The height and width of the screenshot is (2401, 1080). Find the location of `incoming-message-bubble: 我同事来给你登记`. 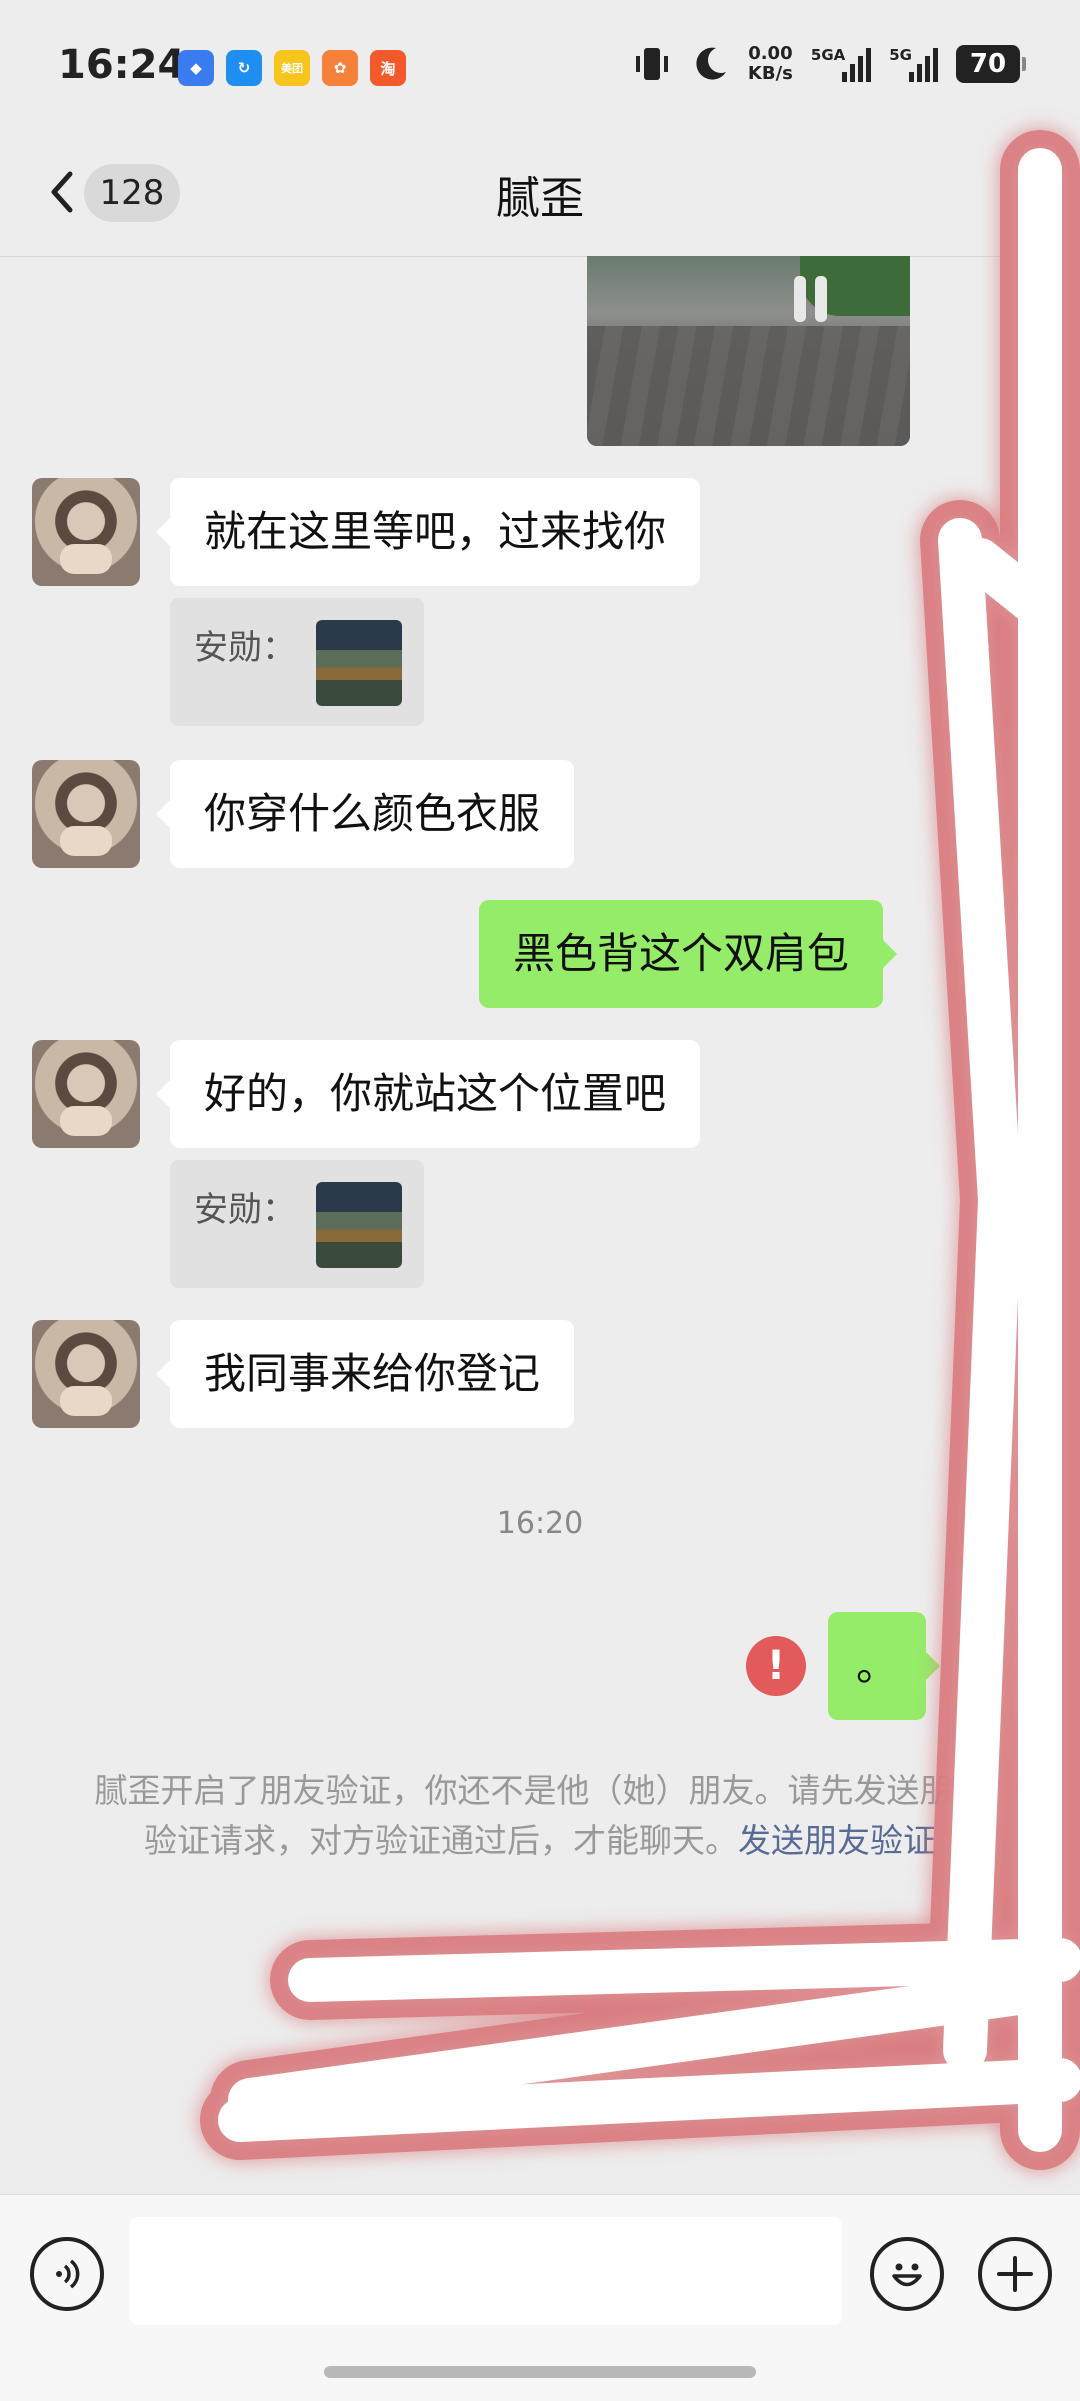

incoming-message-bubble: 我同事来给你登记 is located at coordinates (365, 1374).